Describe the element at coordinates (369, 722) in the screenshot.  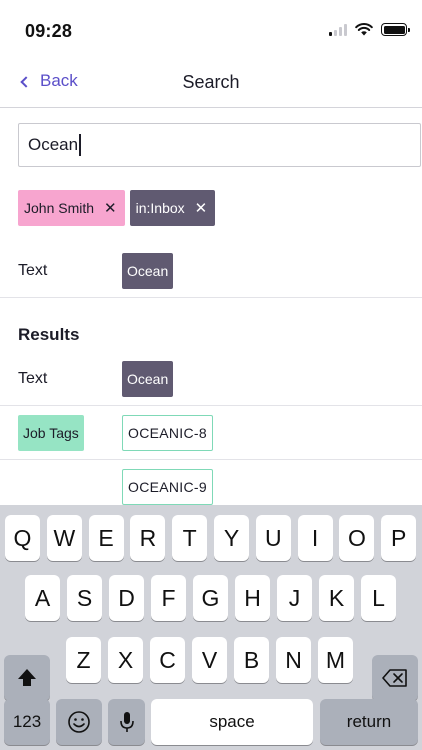
I see `return-key: return` at that location.